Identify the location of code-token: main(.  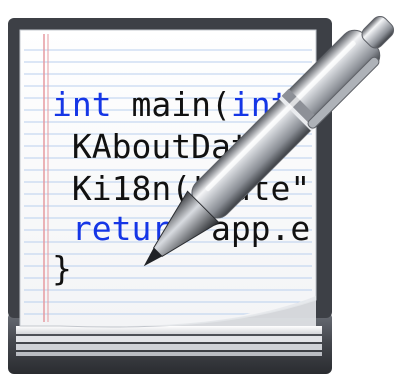
(171, 104).